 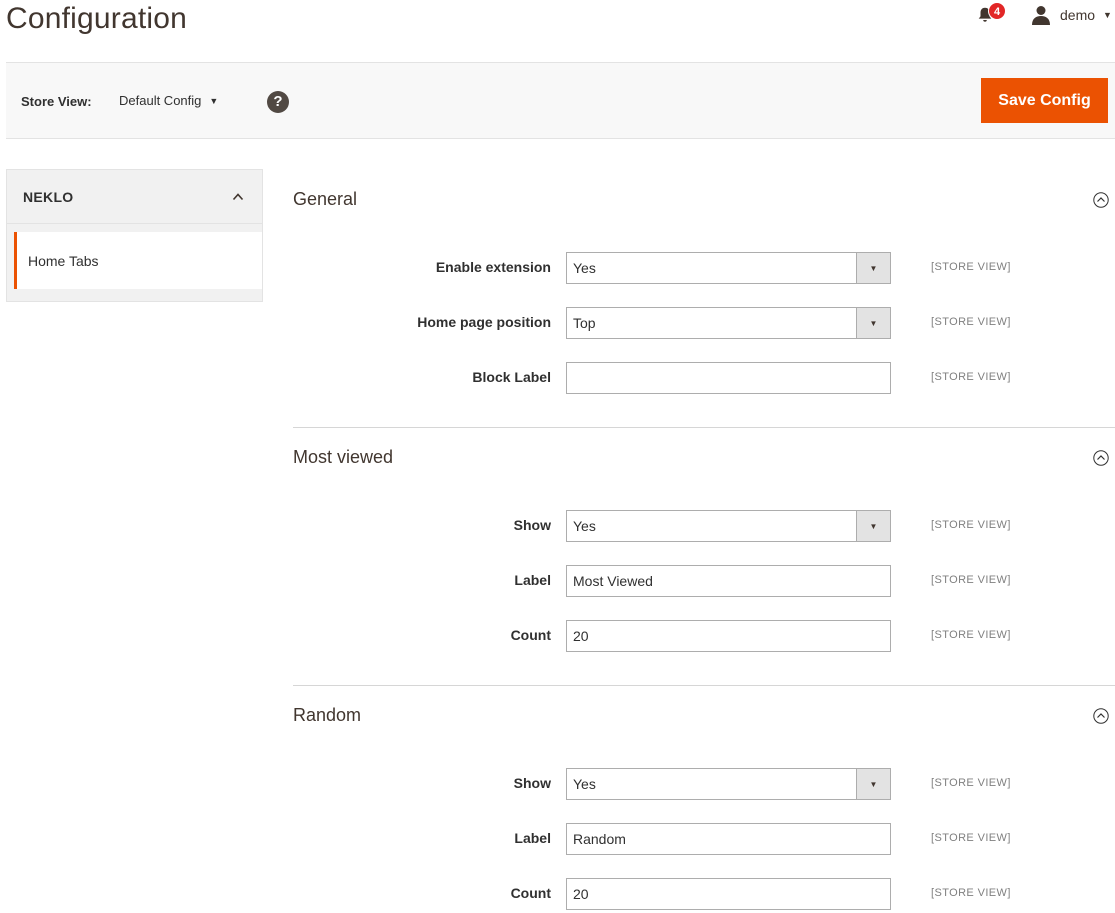 I want to click on field-row-block-label: Block Label [STORE VIEW], so click(x=704, y=389).